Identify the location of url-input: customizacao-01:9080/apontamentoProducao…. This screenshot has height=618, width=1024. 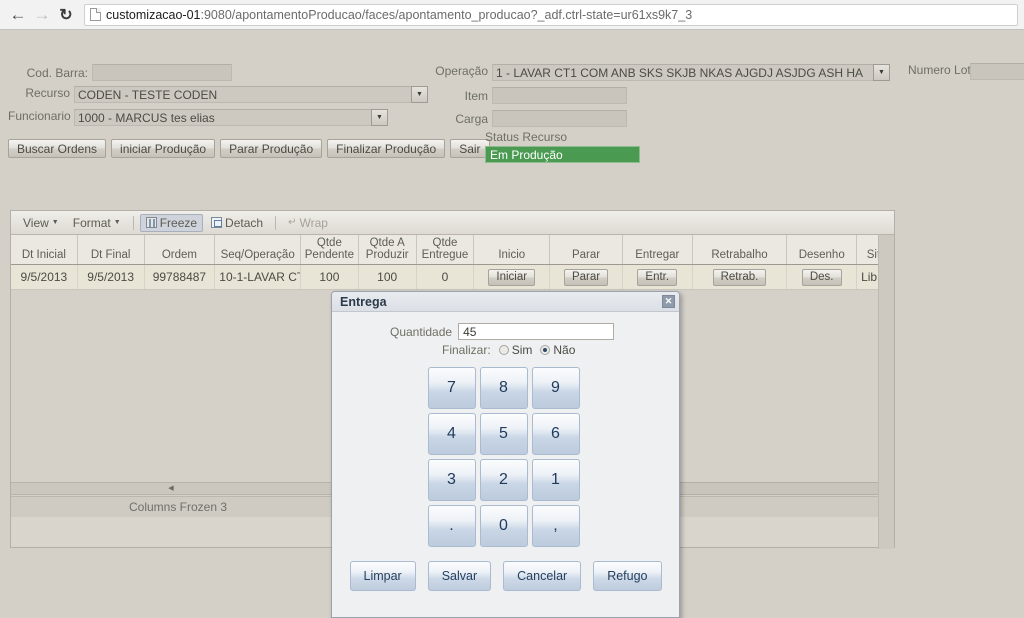
(551, 14).